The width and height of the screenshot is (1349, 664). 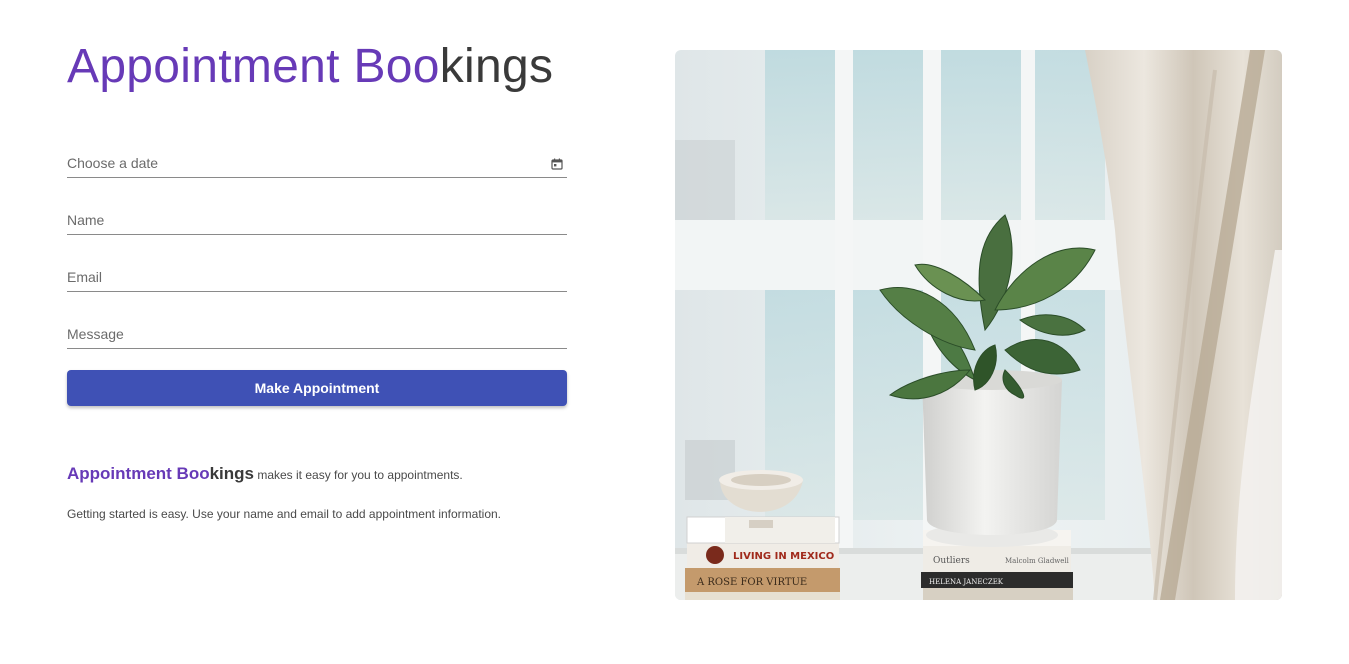 I want to click on page-title: Appointment Bookings, so click(x=317, y=67).